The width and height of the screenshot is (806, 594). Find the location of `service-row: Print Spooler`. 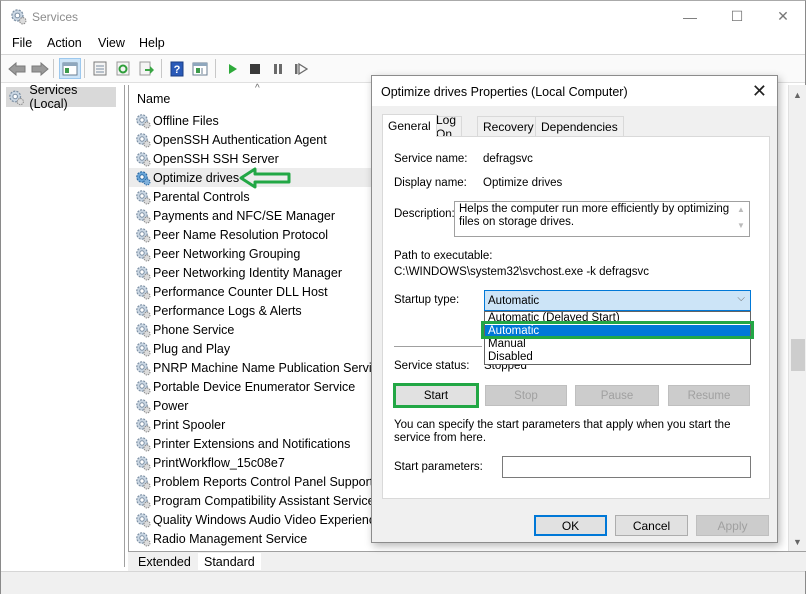

service-row: Print Spooler is located at coordinates (251, 424).